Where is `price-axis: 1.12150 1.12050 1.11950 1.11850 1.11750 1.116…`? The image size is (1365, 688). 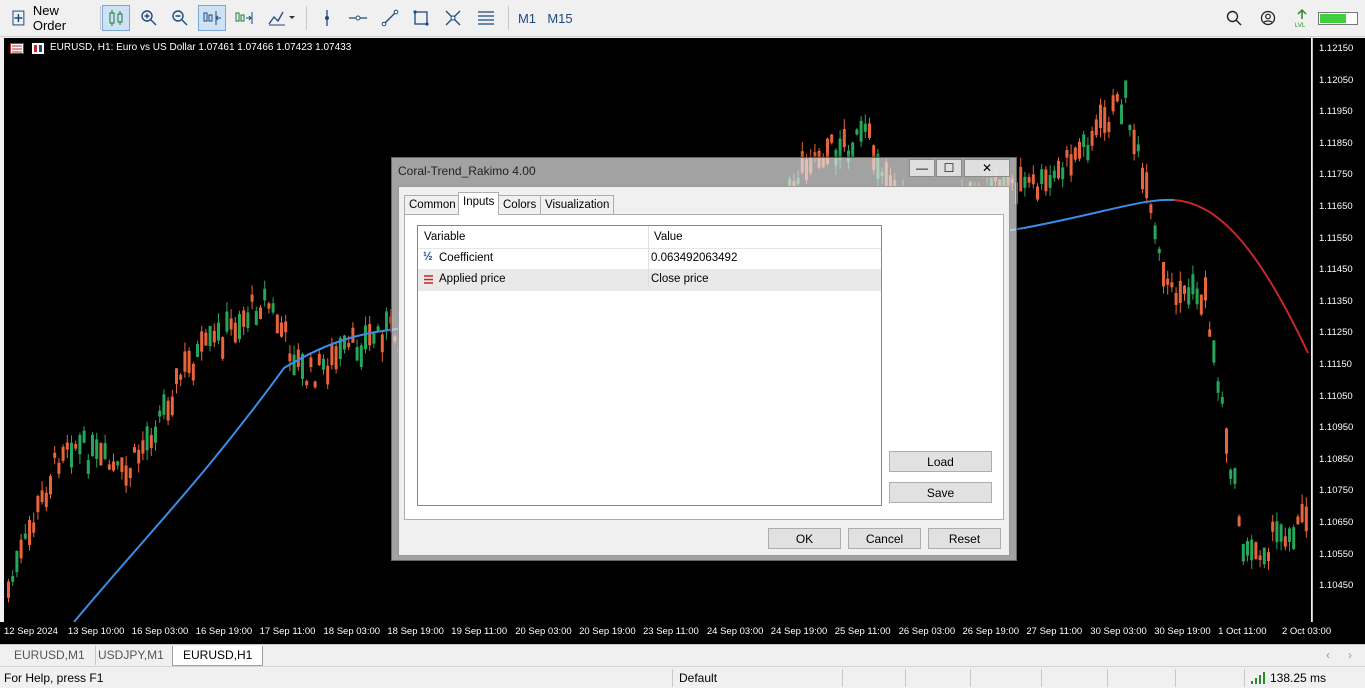
price-axis: 1.12150 1.12050 1.11950 1.11850 1.11750 1.116… is located at coordinates (1338, 330).